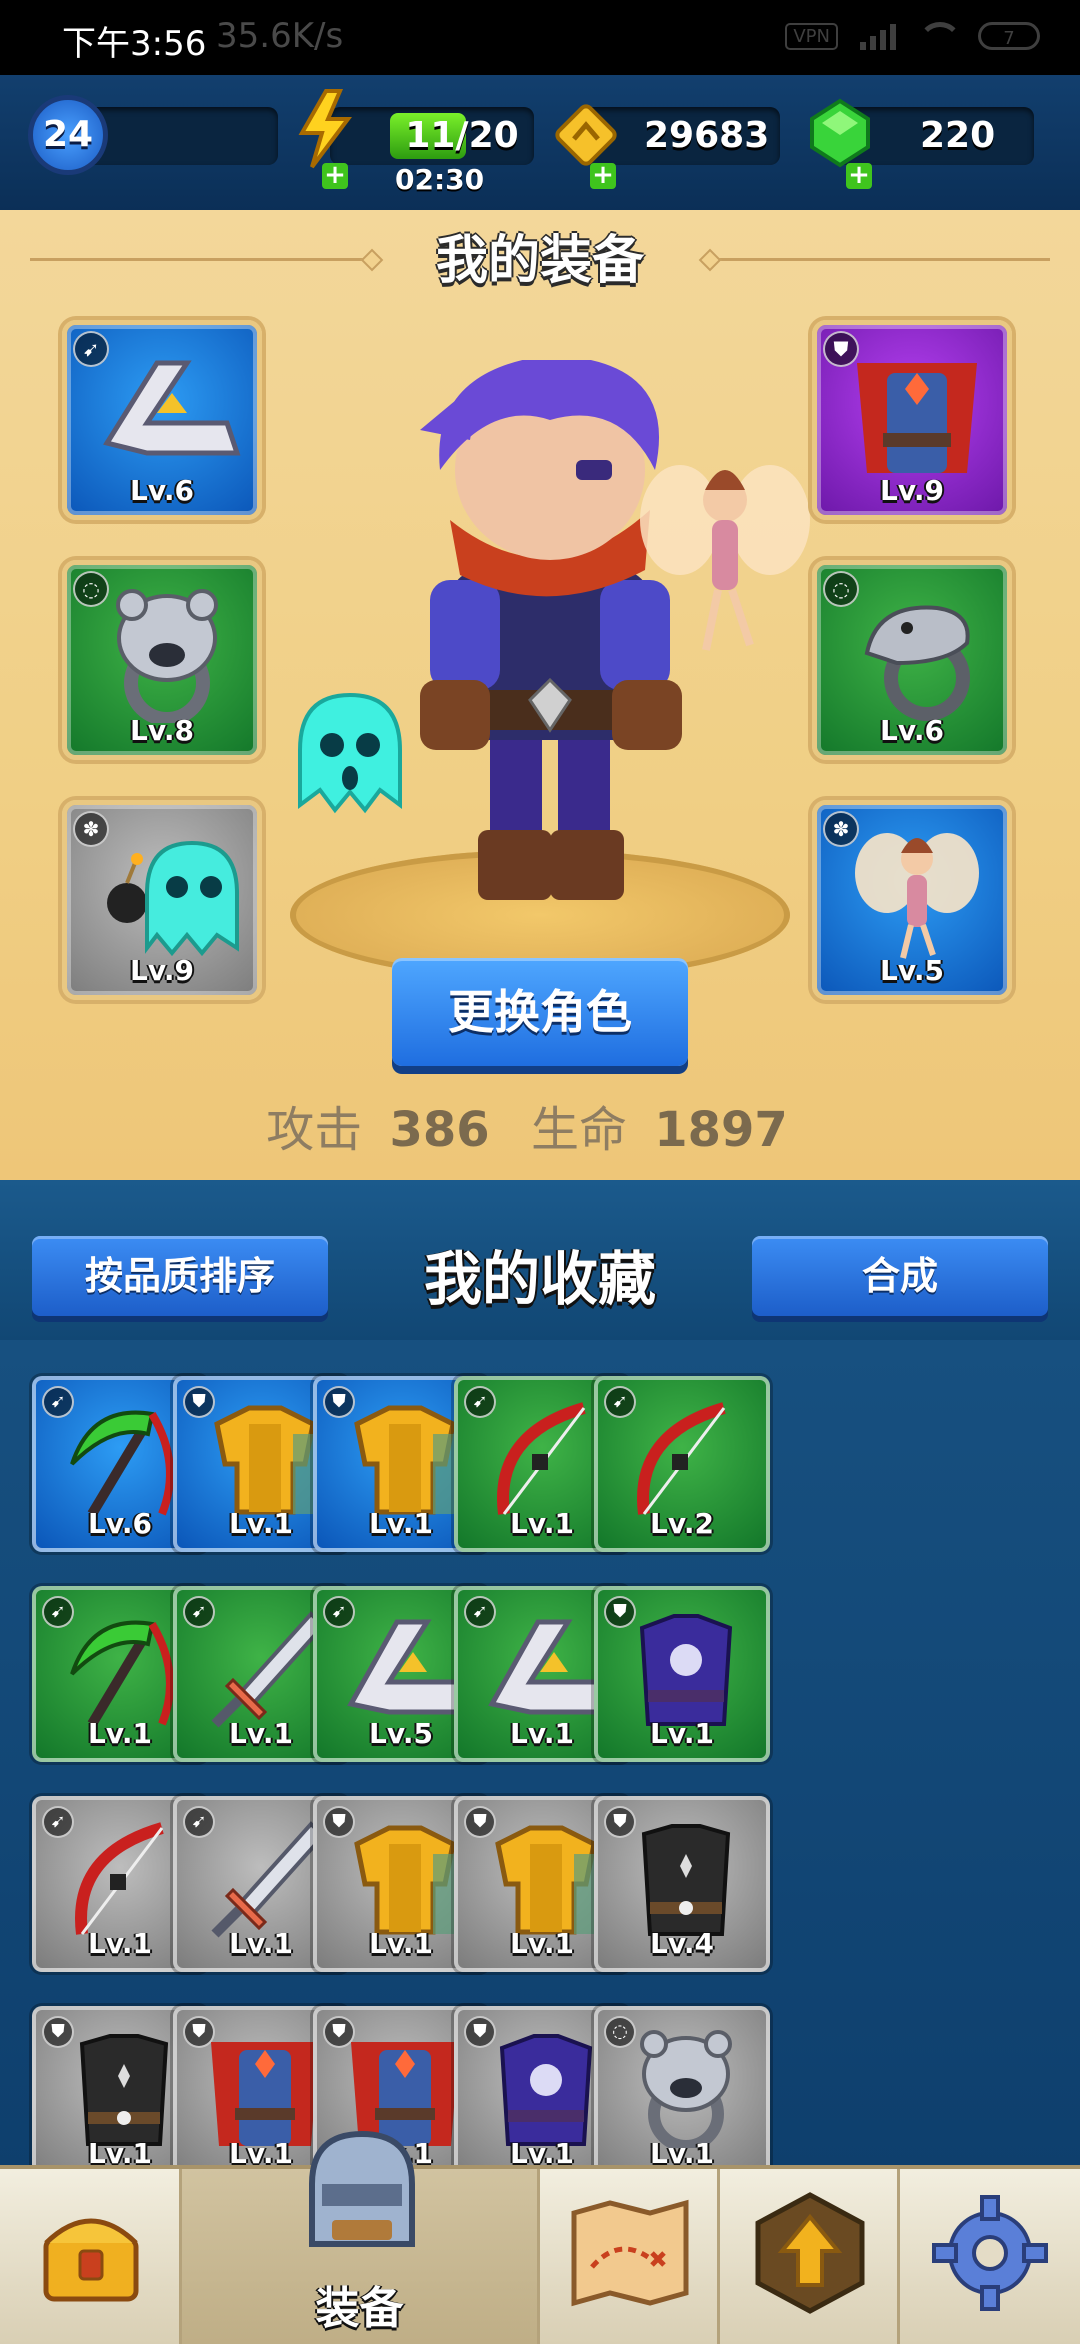  Describe the element at coordinates (900, 1276) in the screenshot. I see `merge-button: 合成` at that location.